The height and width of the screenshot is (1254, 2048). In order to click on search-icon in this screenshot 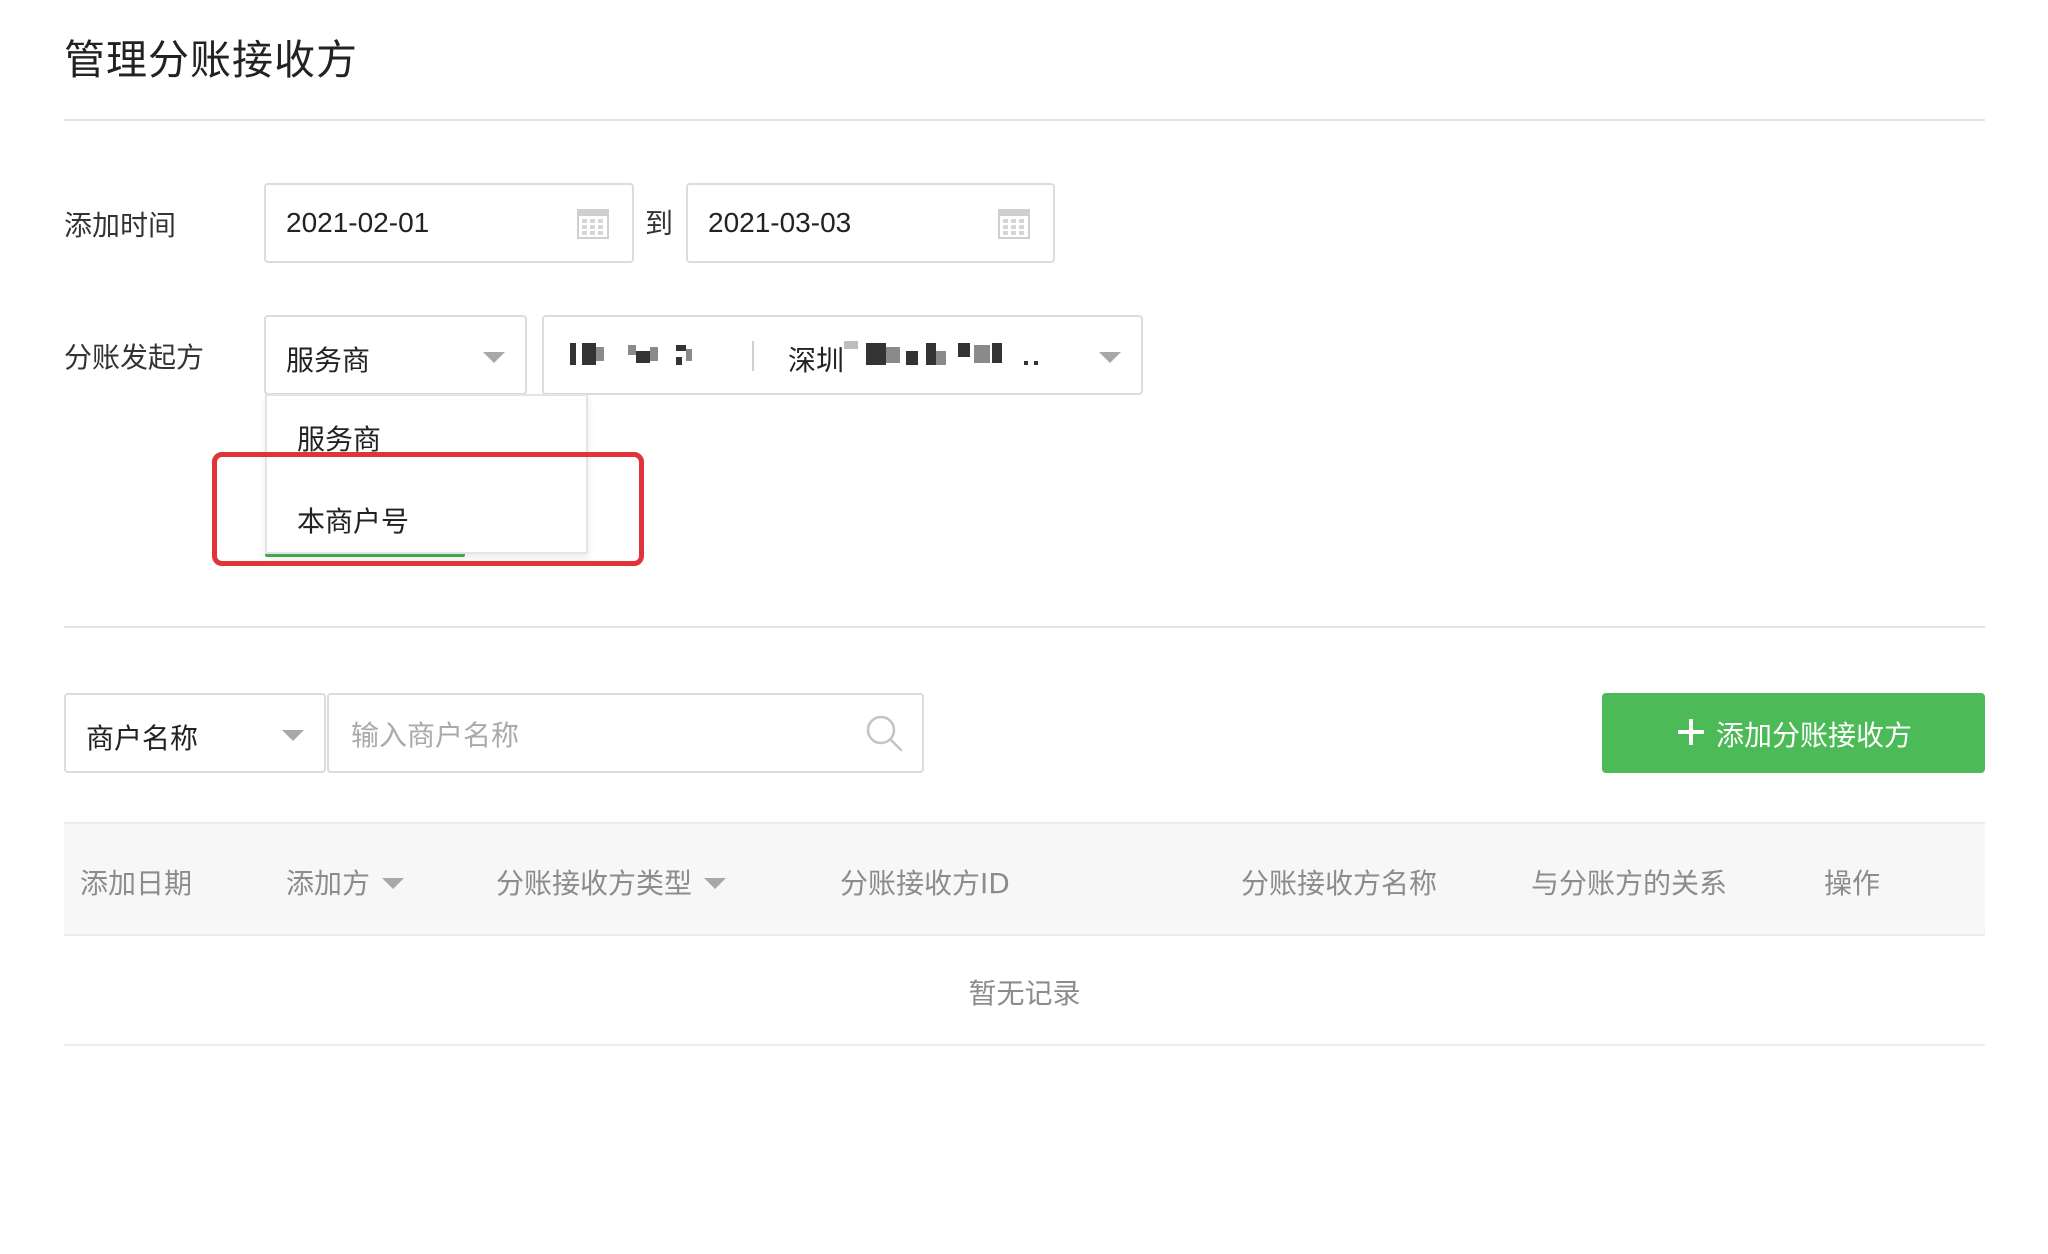, I will do `click(884, 733)`.